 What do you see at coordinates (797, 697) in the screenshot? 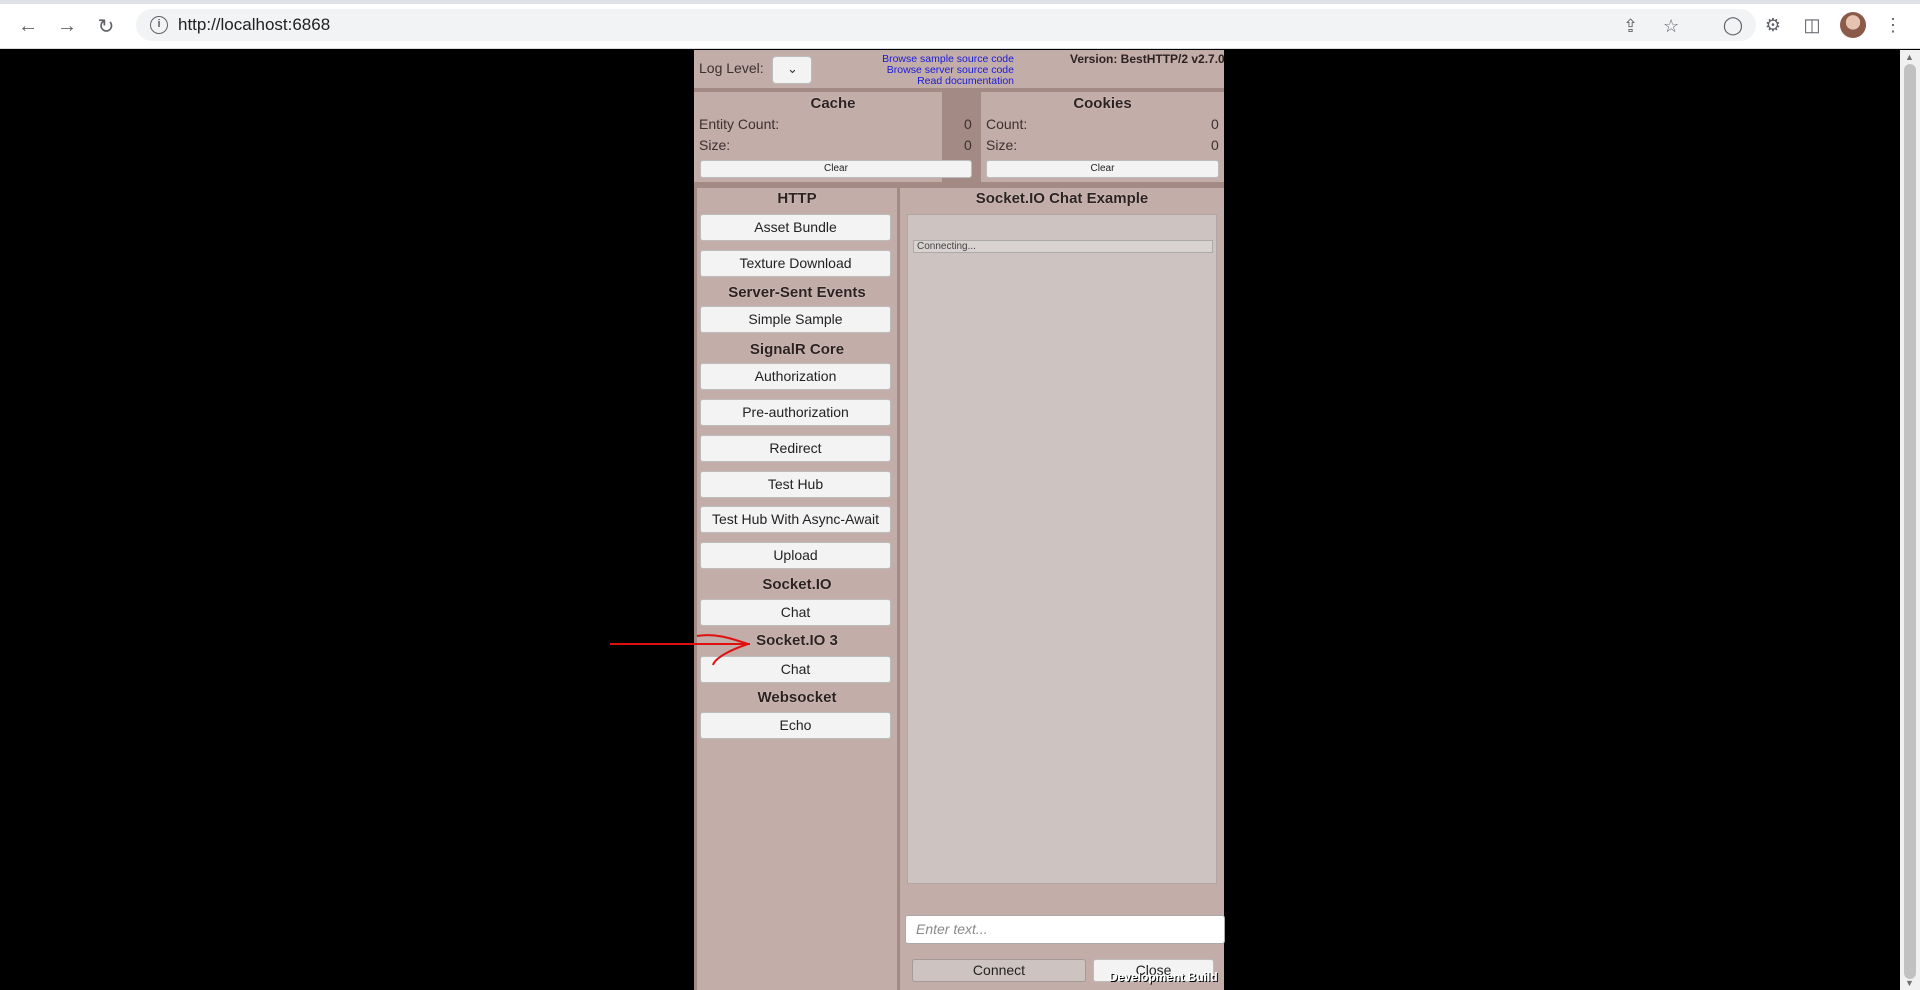
I see `section-websocket: Websocket` at bounding box center [797, 697].